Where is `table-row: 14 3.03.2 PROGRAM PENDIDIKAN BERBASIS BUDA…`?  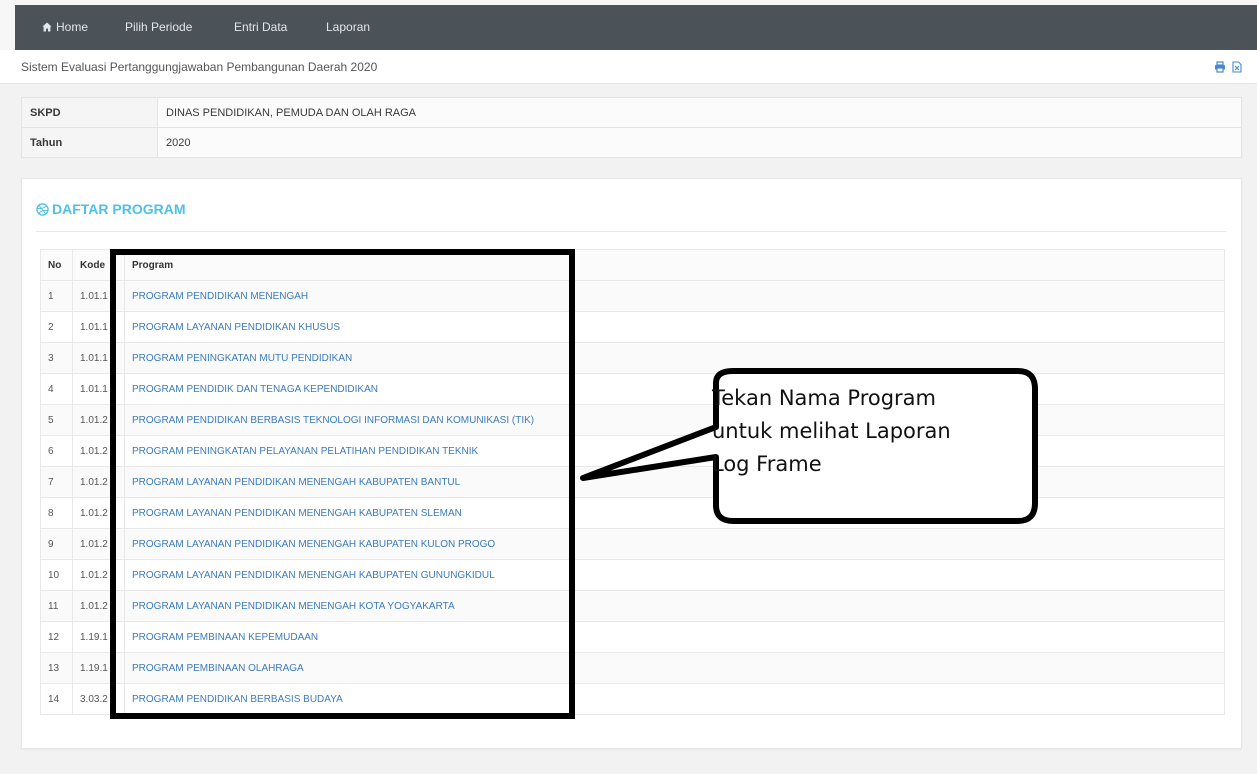 table-row: 14 3.03.2 PROGRAM PENDIDIKAN BERBASIS BUDA… is located at coordinates (632, 699).